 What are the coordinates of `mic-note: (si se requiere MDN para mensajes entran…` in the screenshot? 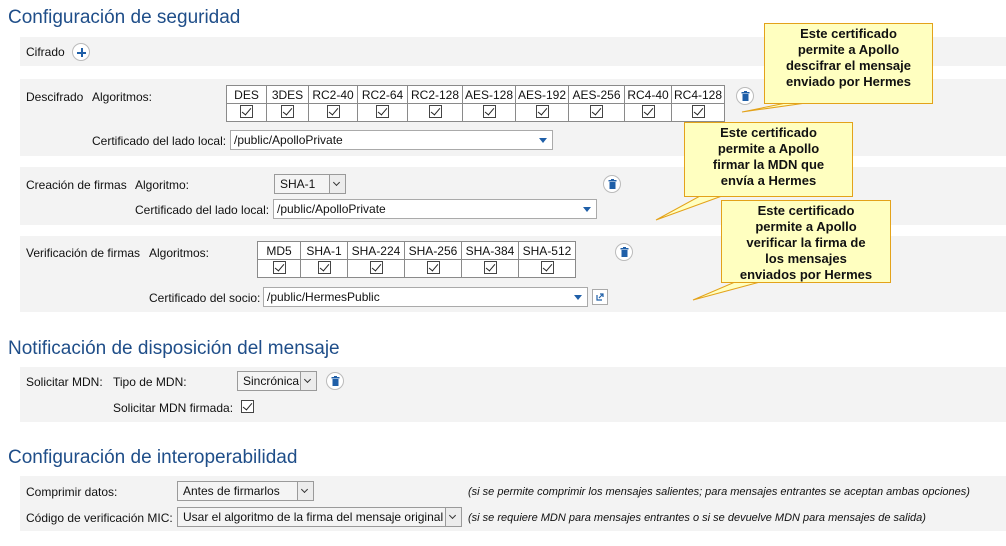 It's located at (697, 518).